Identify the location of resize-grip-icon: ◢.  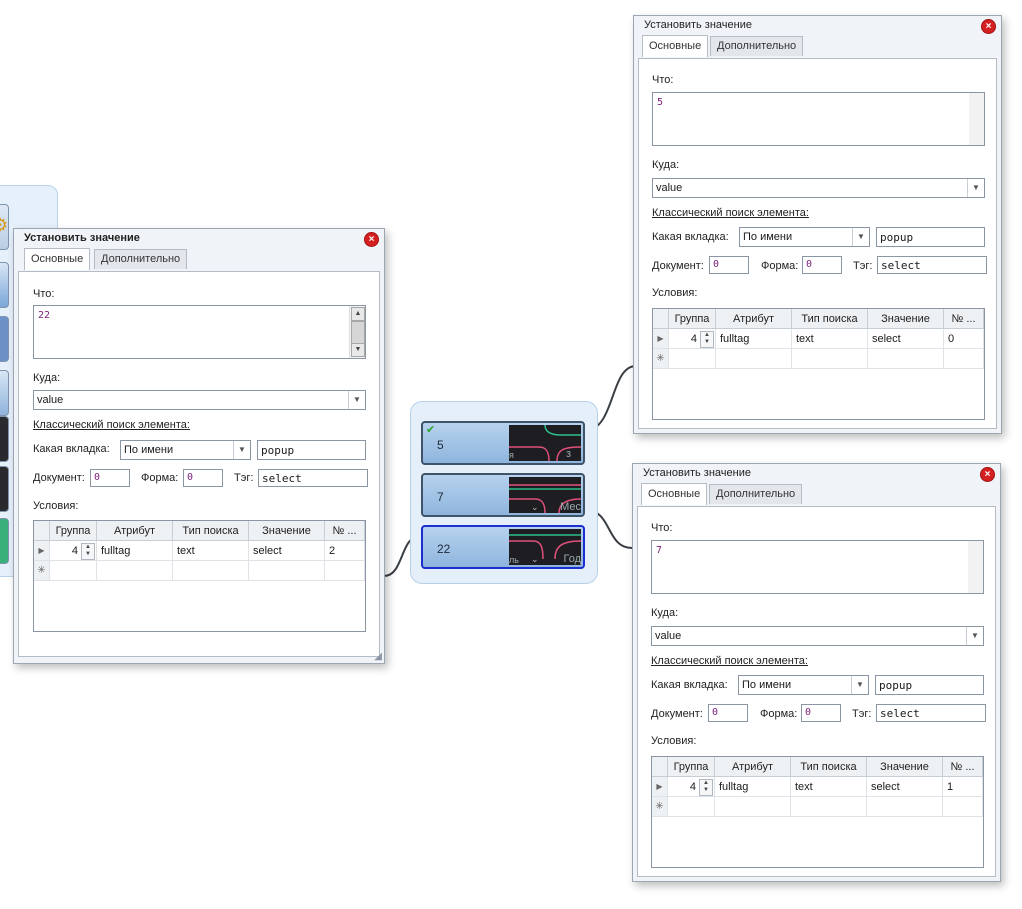
(378, 656).